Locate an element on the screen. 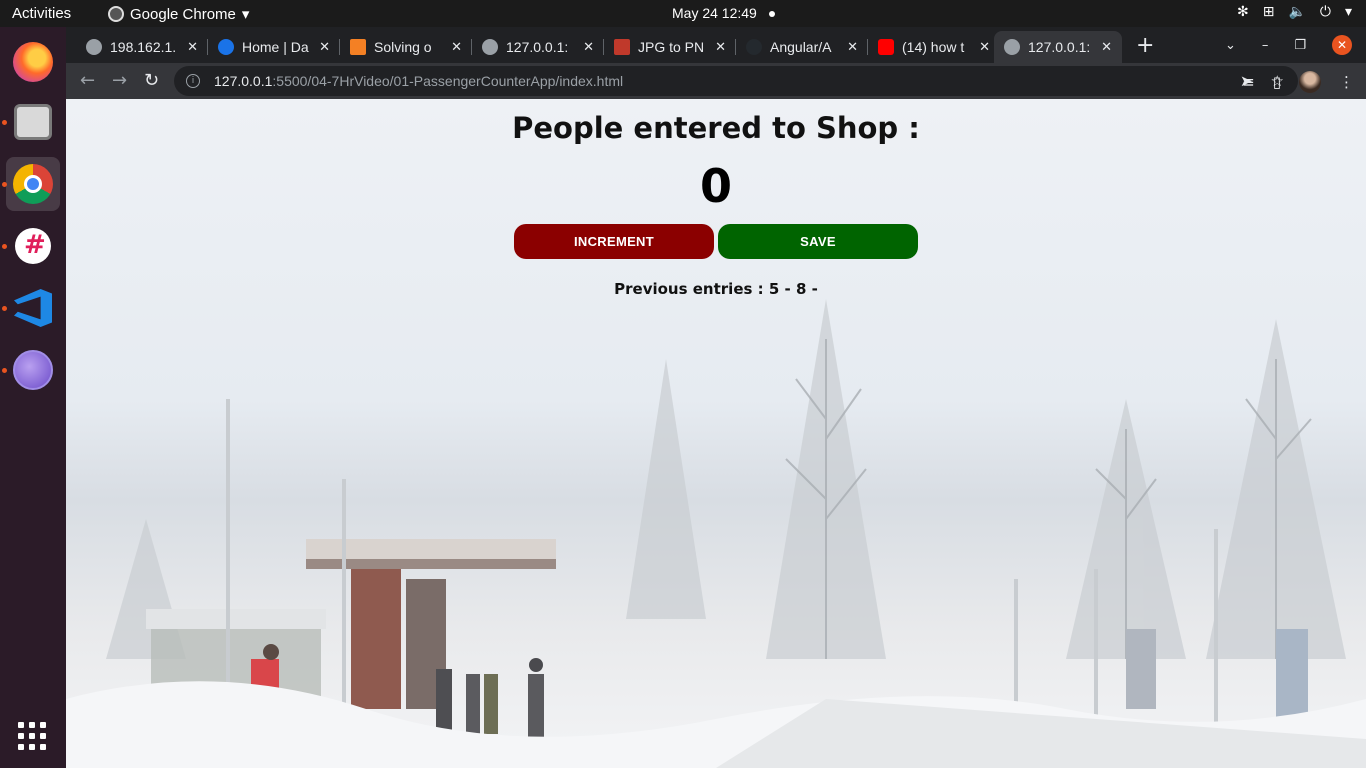 This screenshot has height=768, width=1366. side-panel-icon: ▯ is located at coordinates (1277, 82).